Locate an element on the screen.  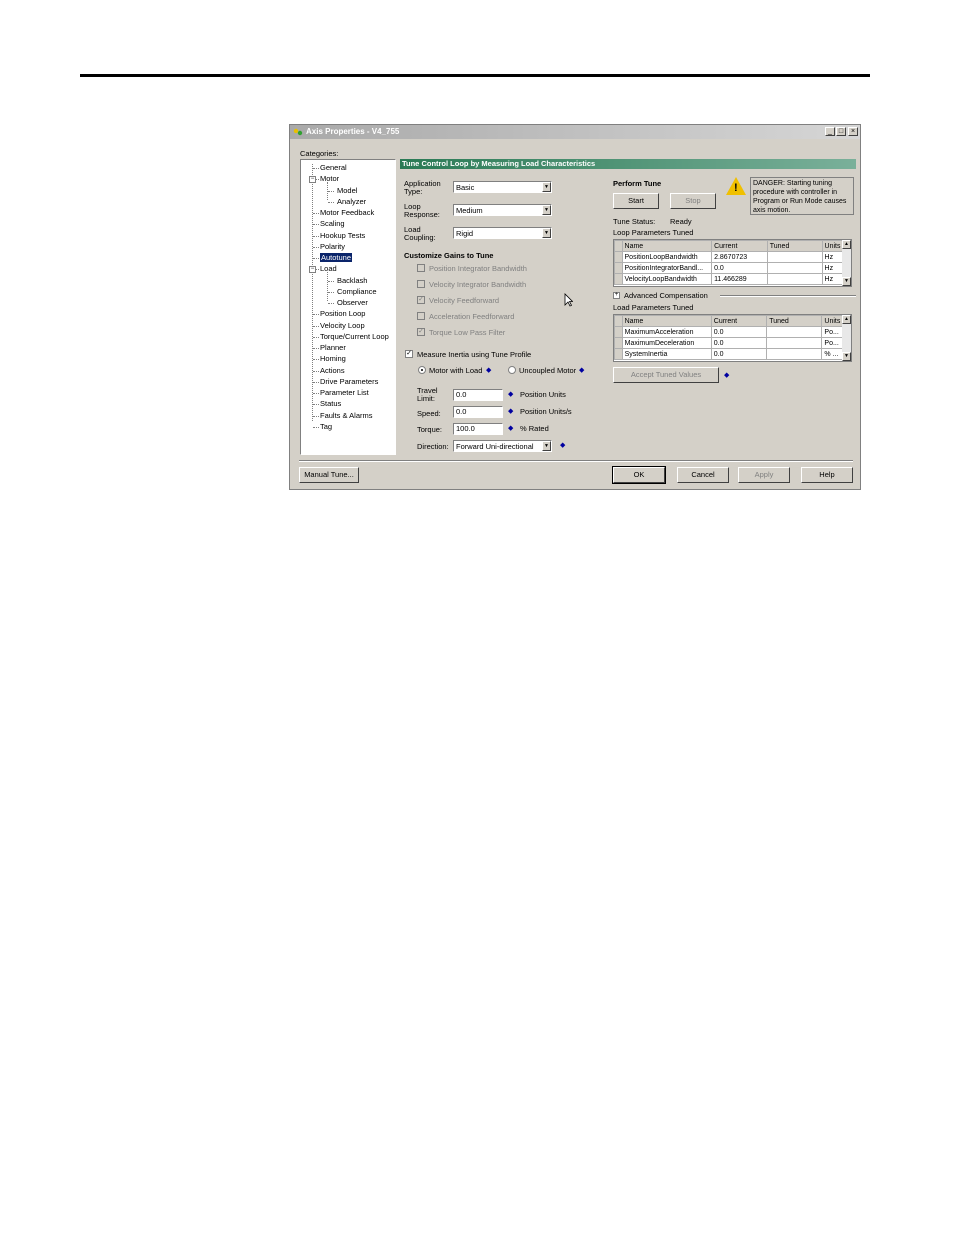
tree-item-scaling: Scaling is located at coordinates (332, 223).